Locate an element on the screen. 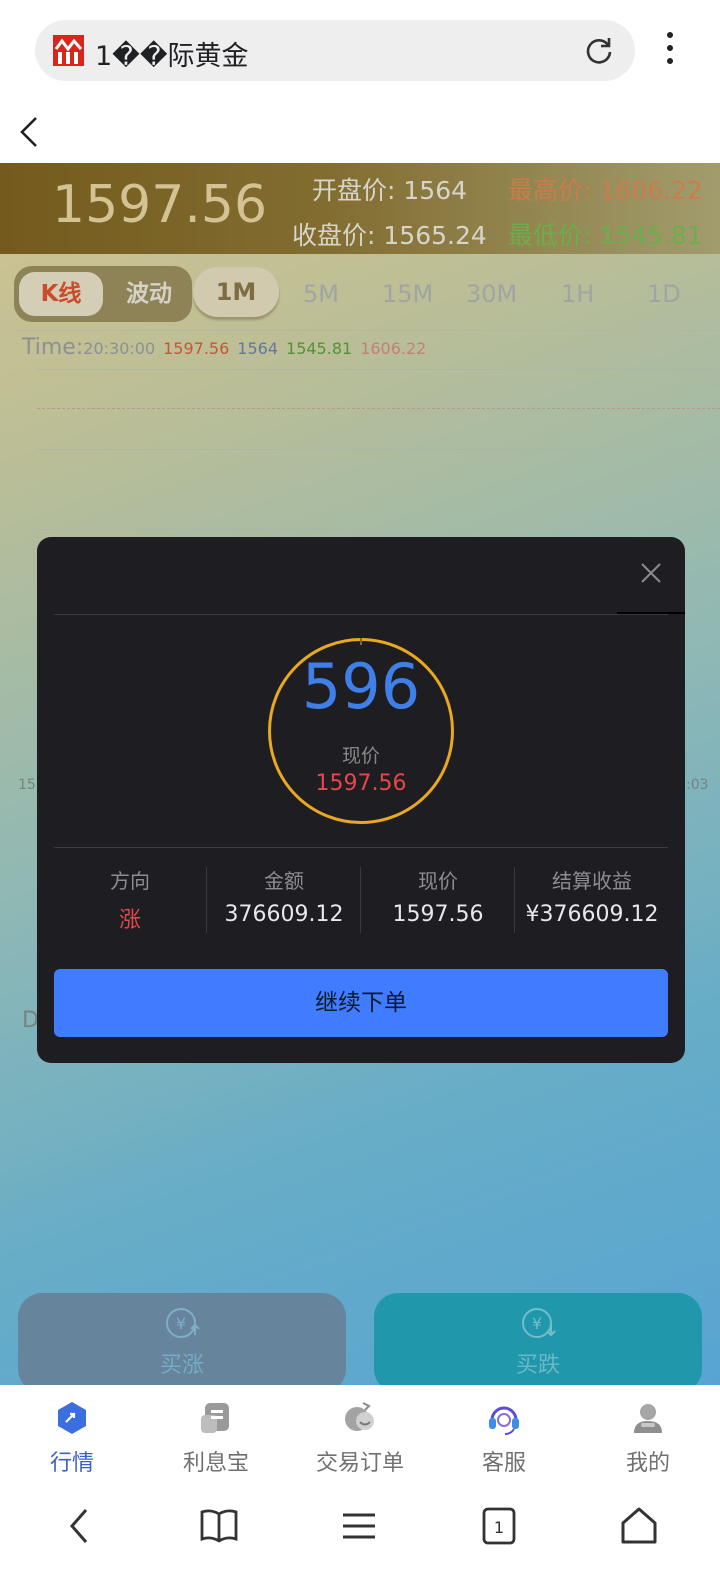  orders-icon is located at coordinates (359, 1416).